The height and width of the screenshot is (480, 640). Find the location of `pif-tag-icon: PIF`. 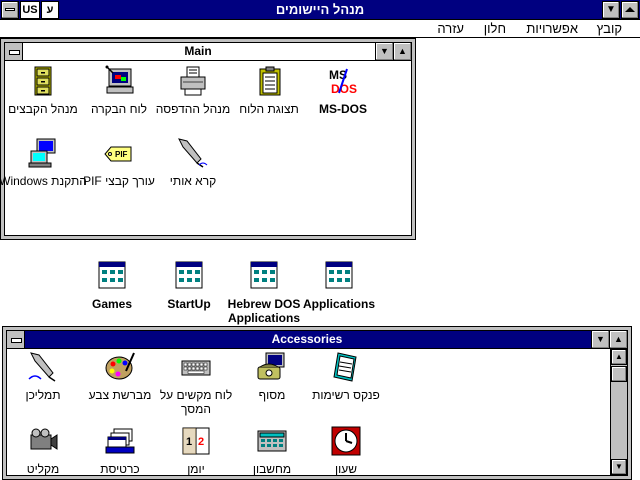

pif-tag-icon: PIF is located at coordinates (118, 154).